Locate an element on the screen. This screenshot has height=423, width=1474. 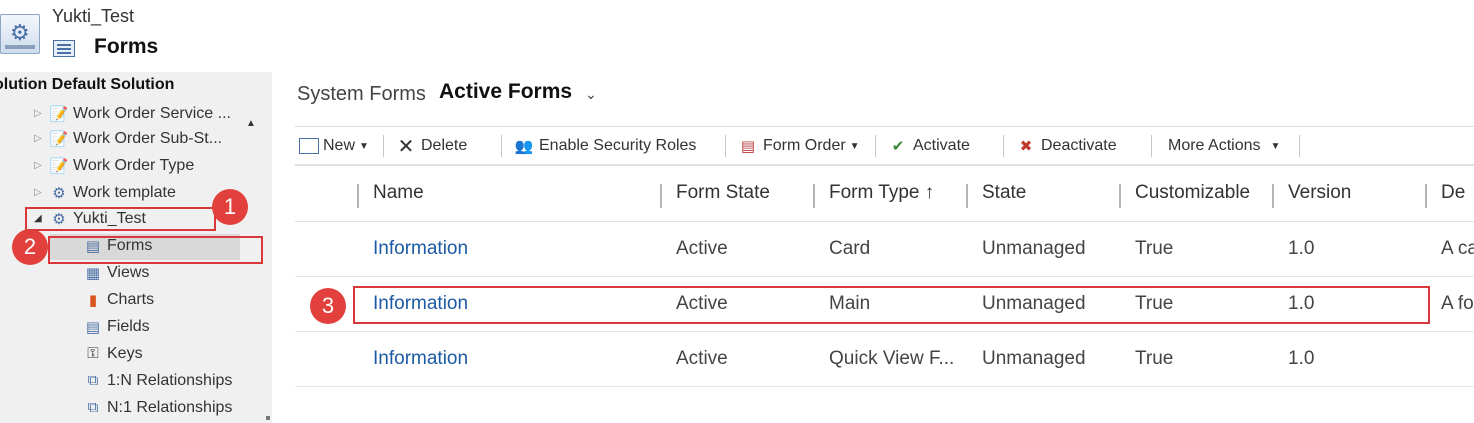
tree-item-keys: ⚿ Keys is located at coordinates (112, 353).